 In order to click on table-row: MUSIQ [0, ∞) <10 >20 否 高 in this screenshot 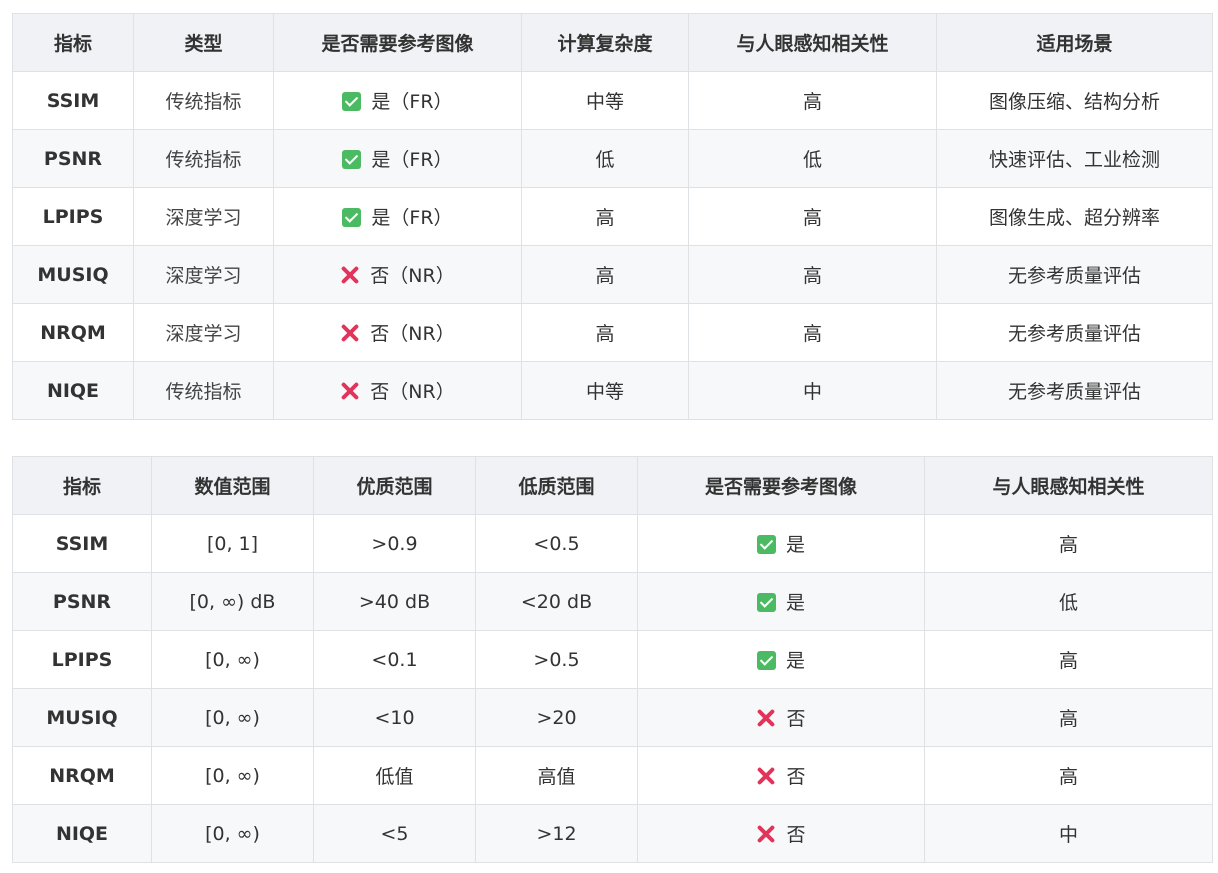, I will do `click(612, 717)`.